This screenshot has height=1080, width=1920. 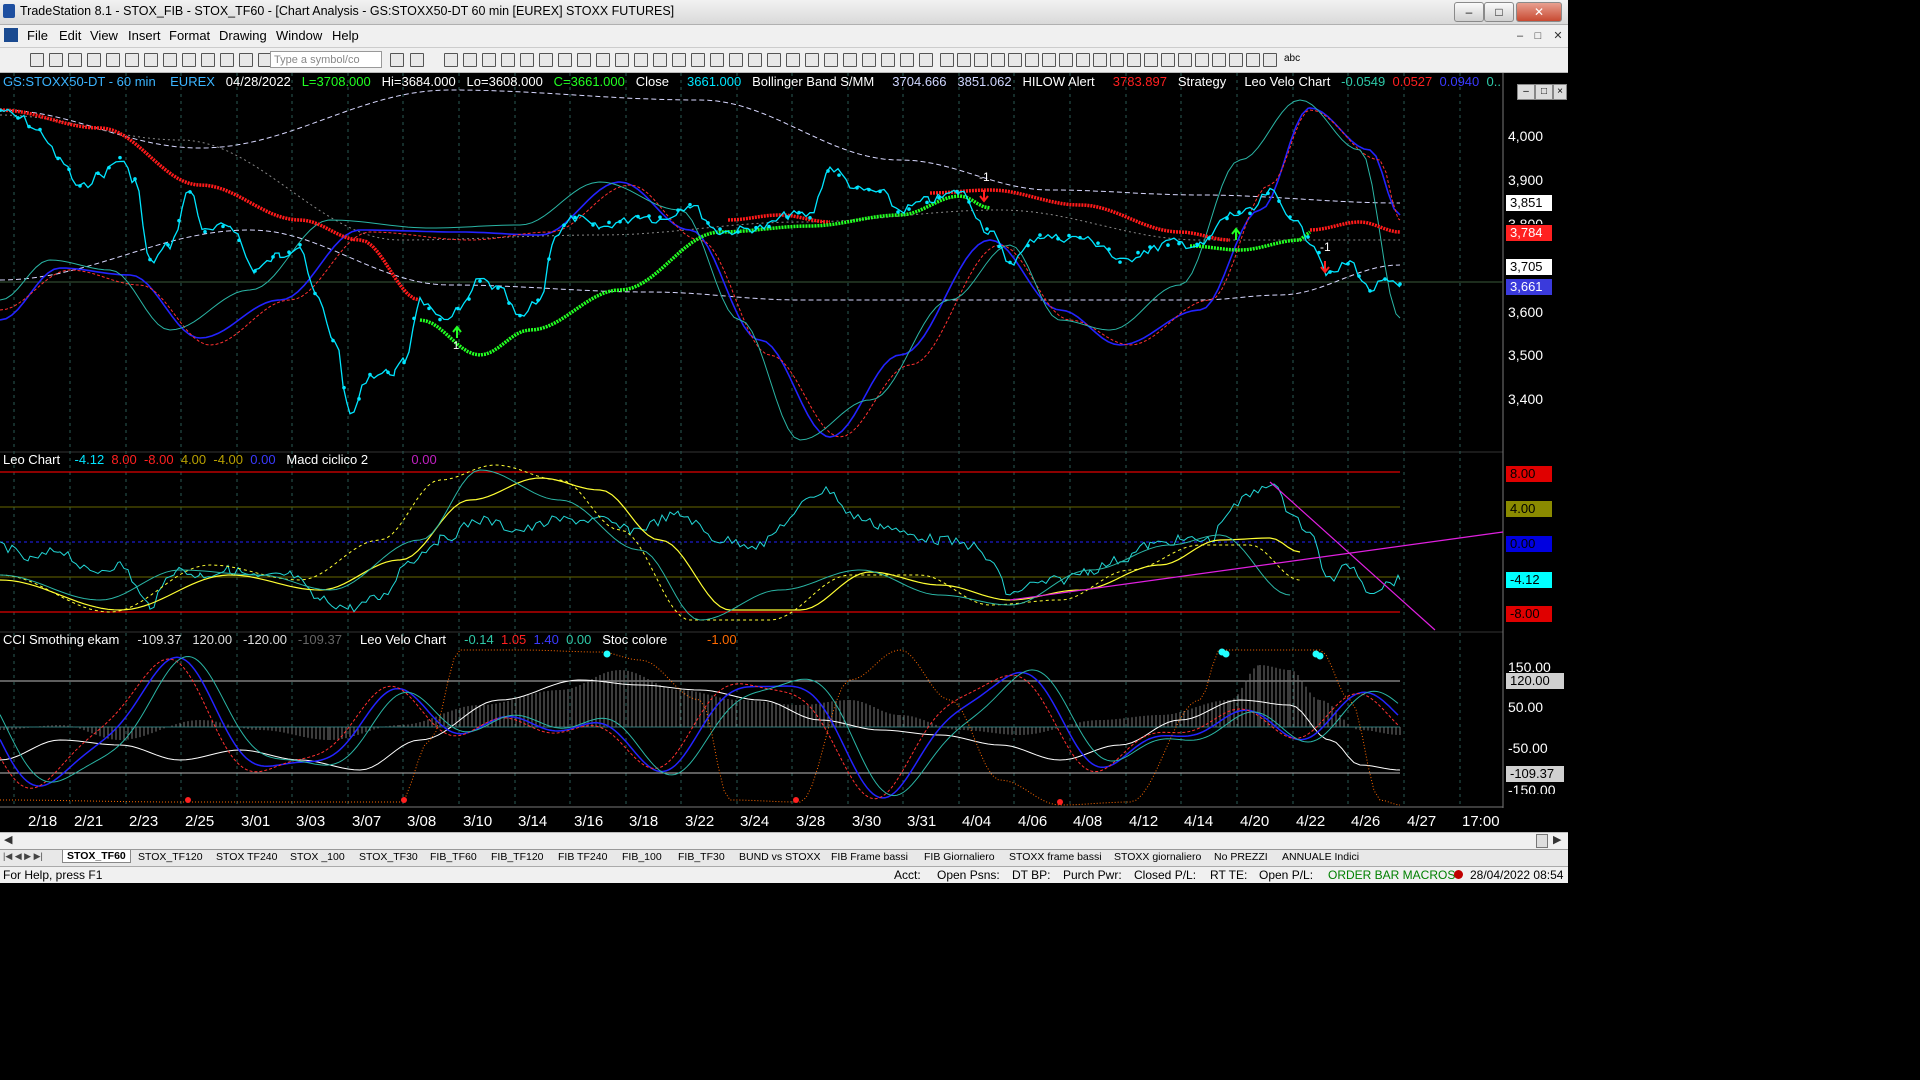 What do you see at coordinates (1560, 92) in the screenshot?
I see `chart-close-icon: ×` at bounding box center [1560, 92].